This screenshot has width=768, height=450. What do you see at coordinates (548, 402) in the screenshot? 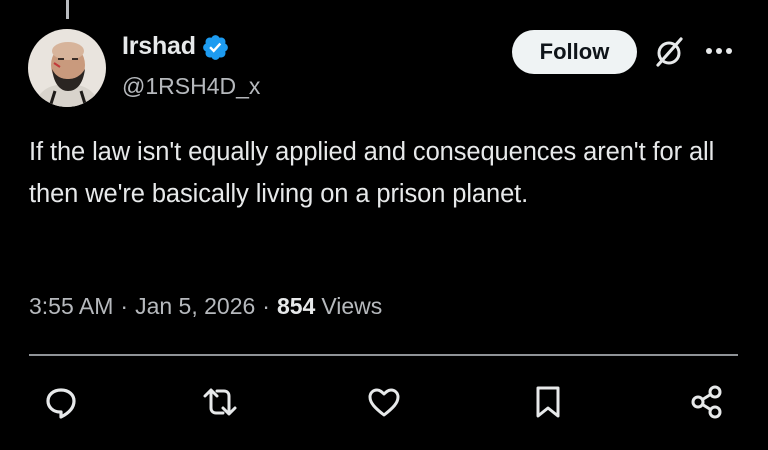
I see `bookmark-icon` at bounding box center [548, 402].